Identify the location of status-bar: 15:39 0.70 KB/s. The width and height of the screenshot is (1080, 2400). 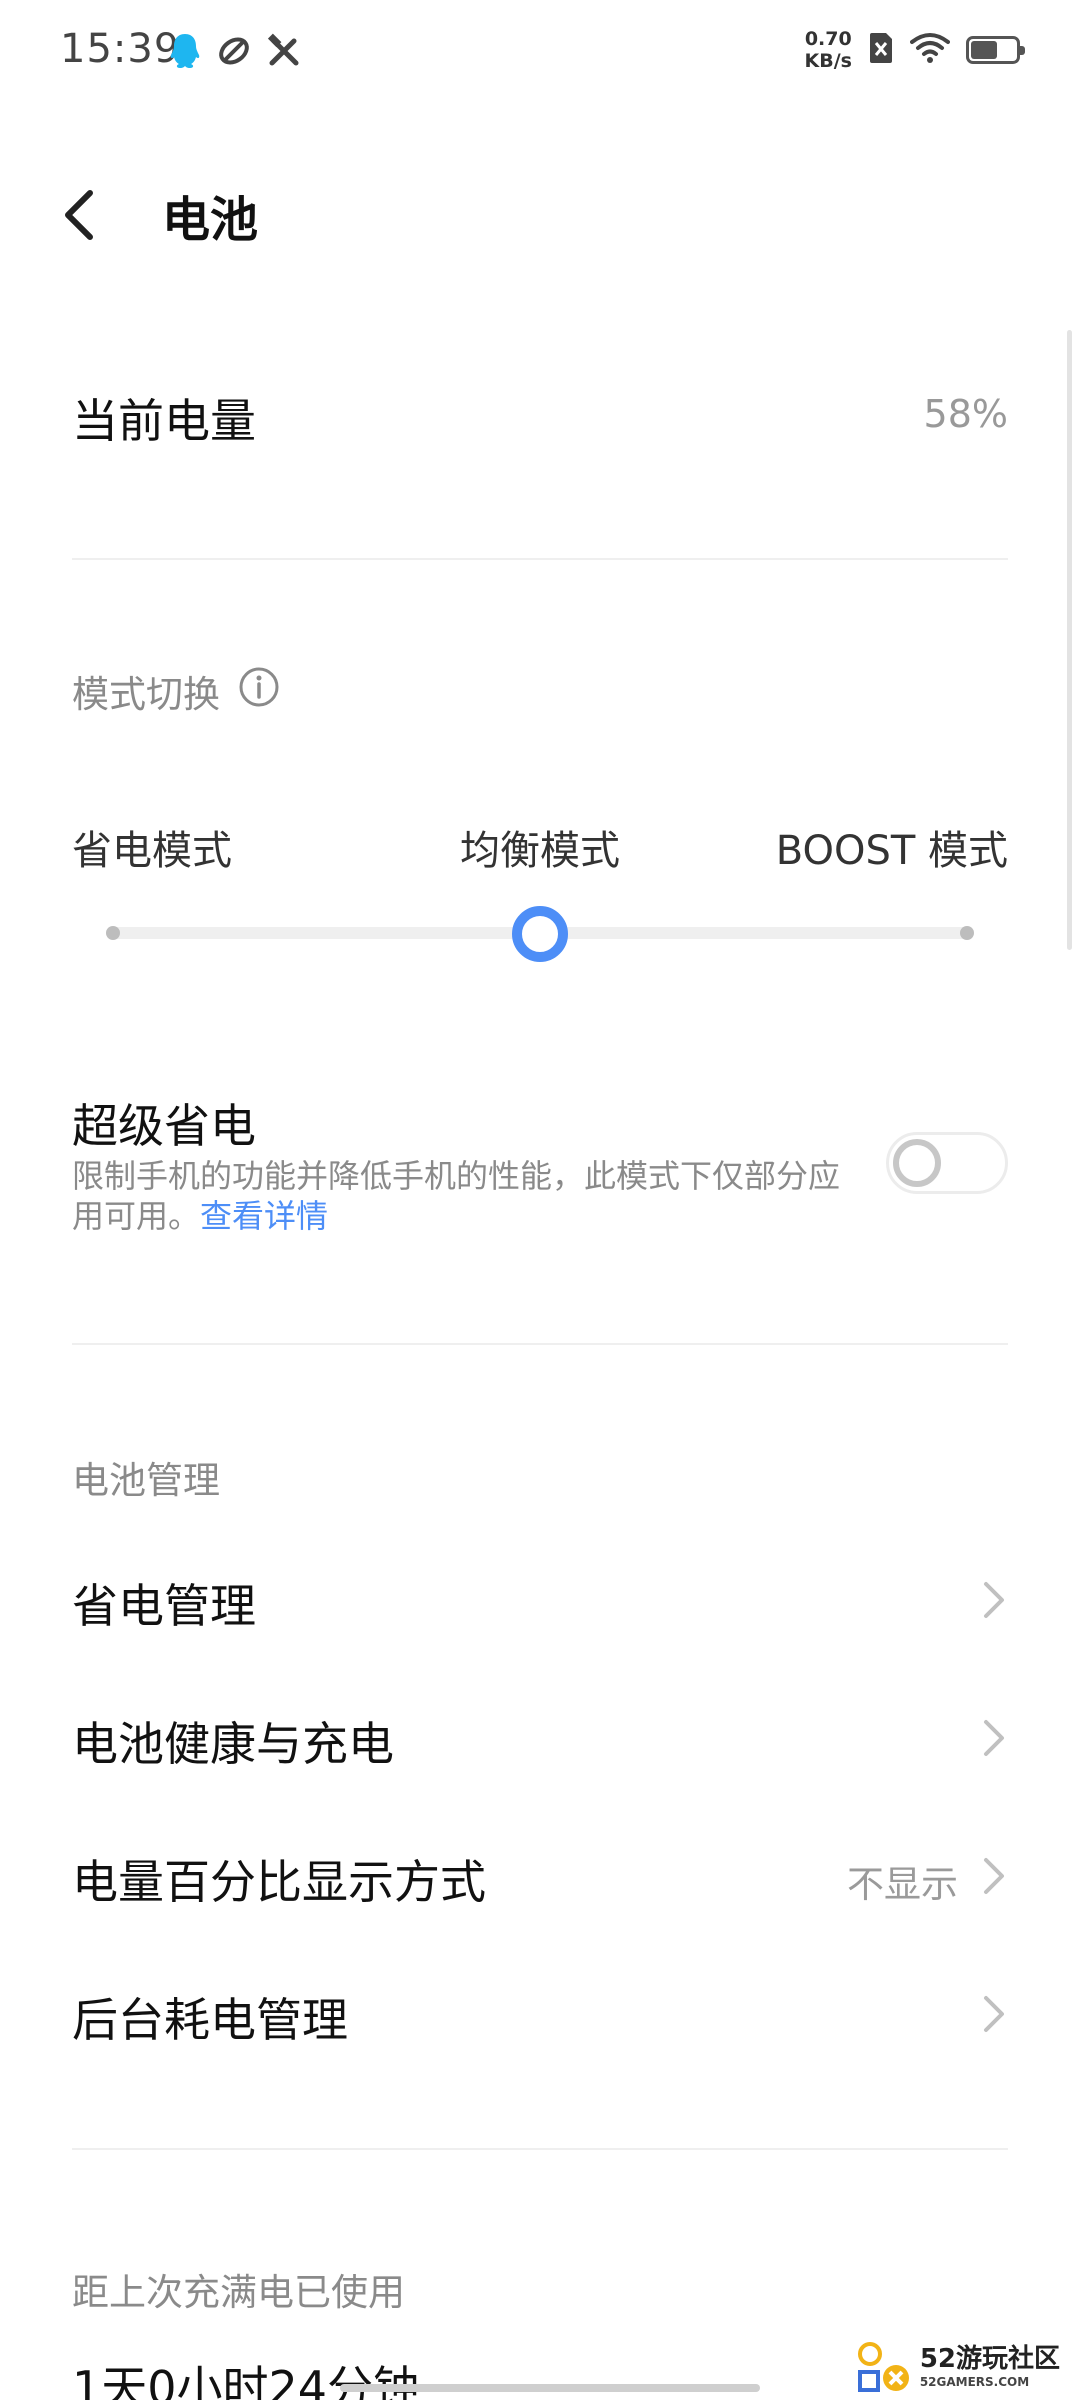
(540, 55).